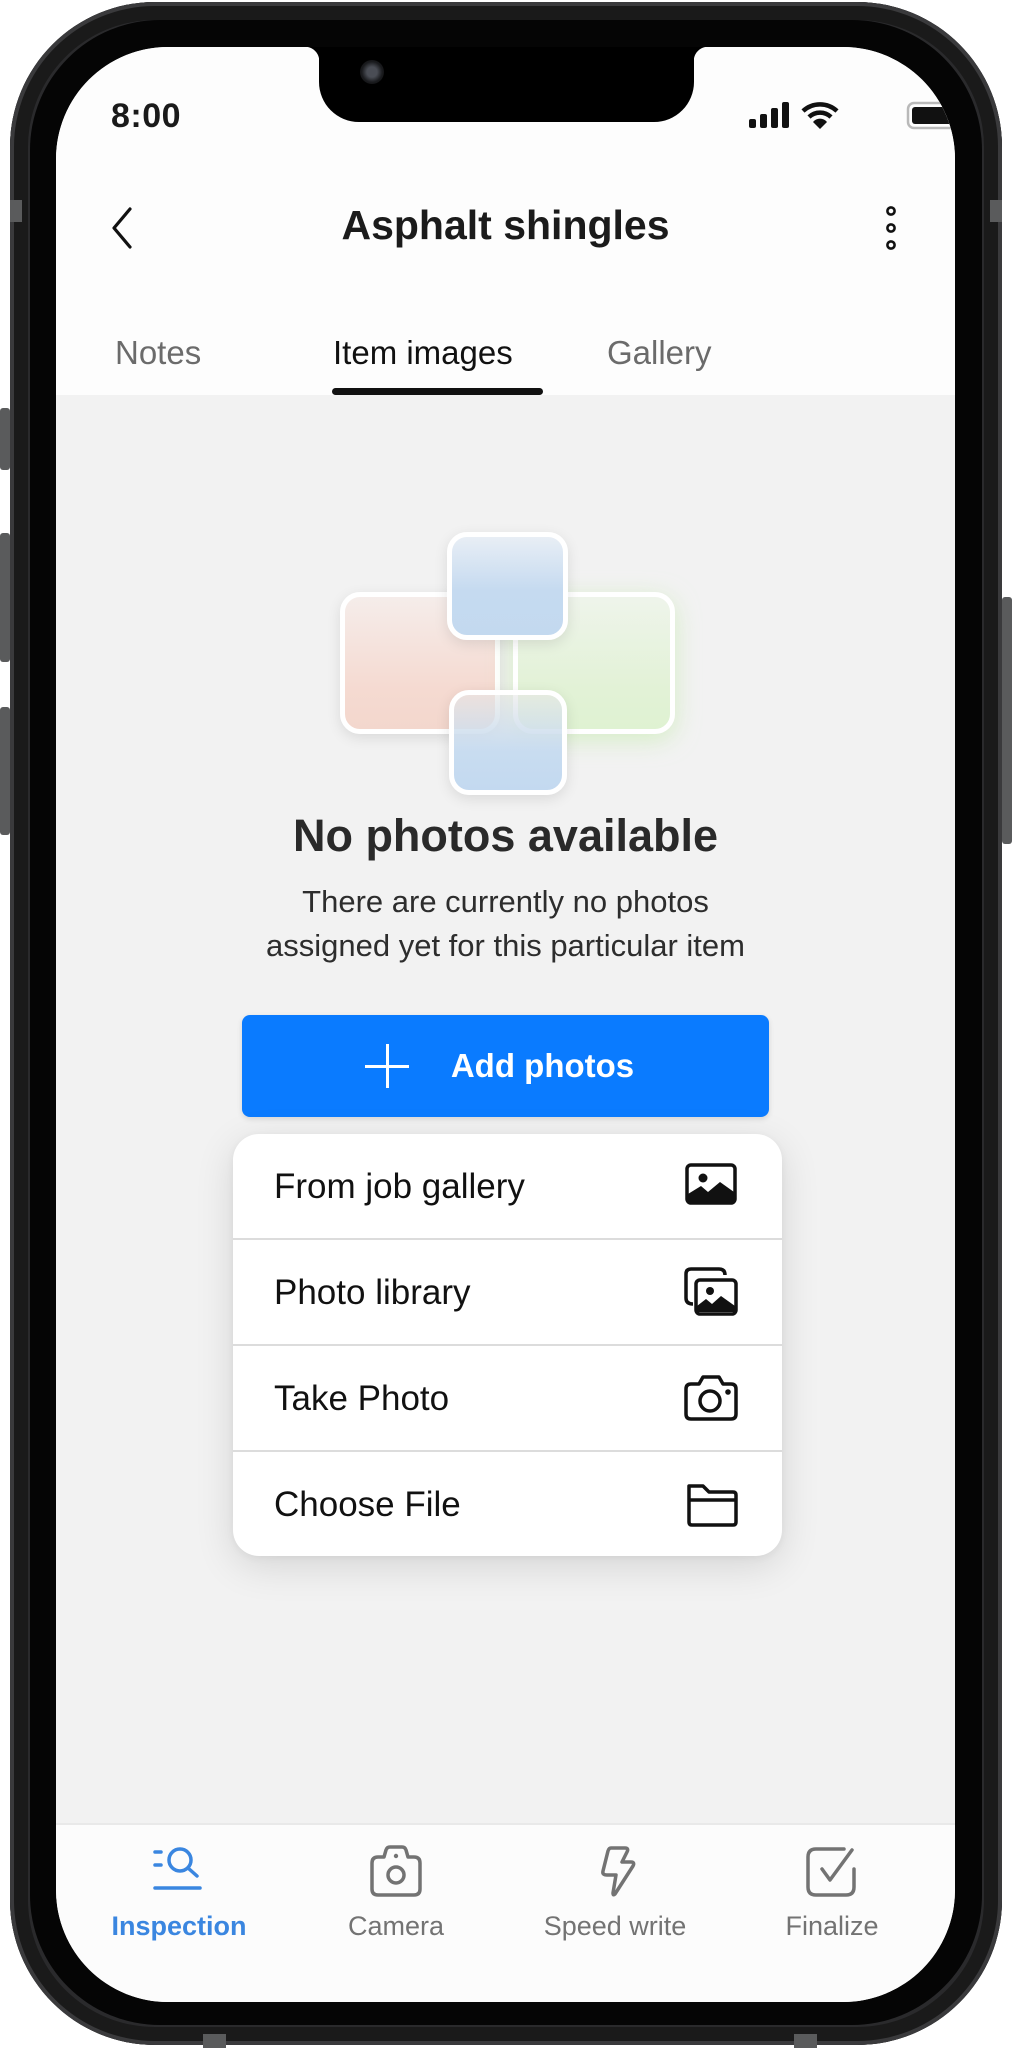 The width and height of the screenshot is (1012, 2048). What do you see at coordinates (5, 771) in the screenshot?
I see `phone-volume-down-button` at bounding box center [5, 771].